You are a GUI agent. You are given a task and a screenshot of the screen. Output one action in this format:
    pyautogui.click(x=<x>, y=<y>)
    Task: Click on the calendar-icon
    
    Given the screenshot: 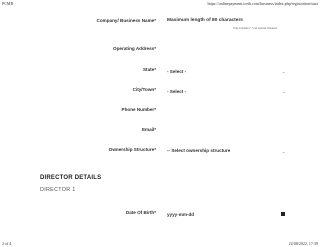 What is the action you would take?
    pyautogui.click(x=283, y=214)
    